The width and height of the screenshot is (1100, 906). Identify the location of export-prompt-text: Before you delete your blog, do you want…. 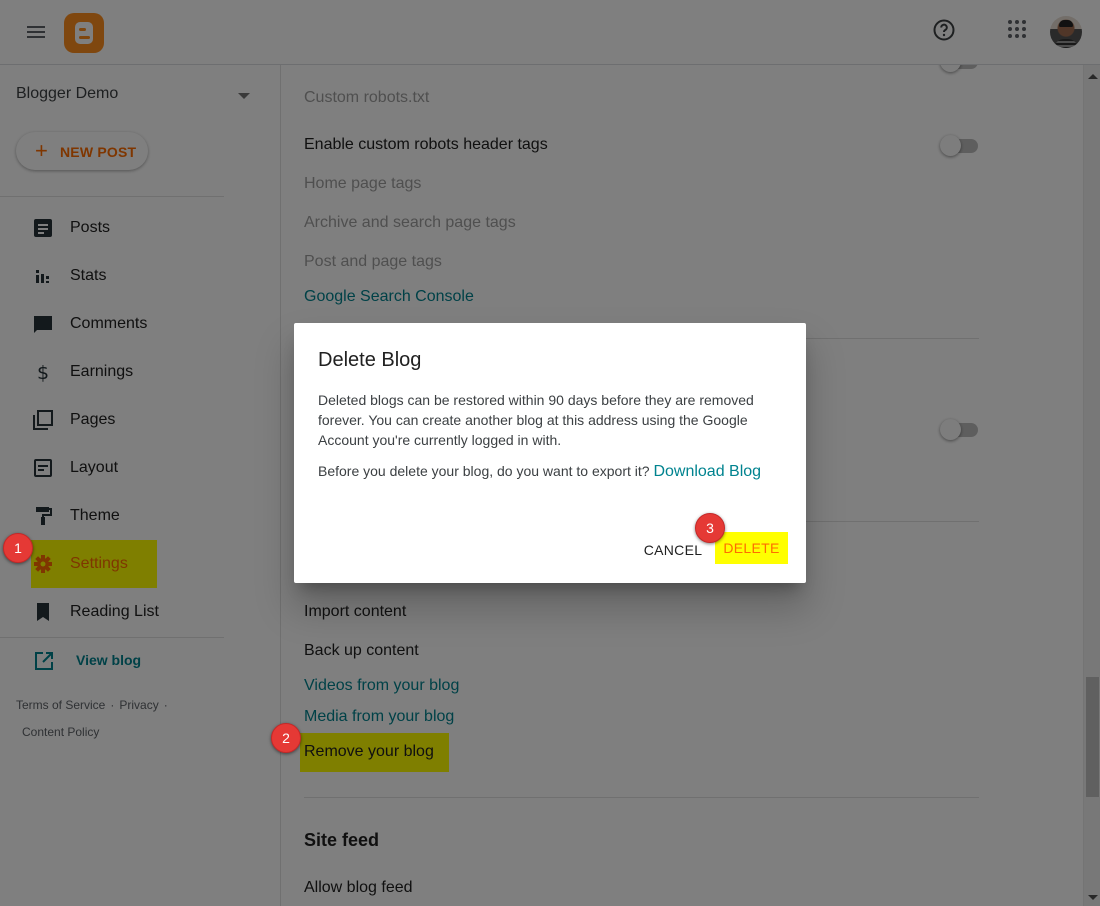
(484, 471).